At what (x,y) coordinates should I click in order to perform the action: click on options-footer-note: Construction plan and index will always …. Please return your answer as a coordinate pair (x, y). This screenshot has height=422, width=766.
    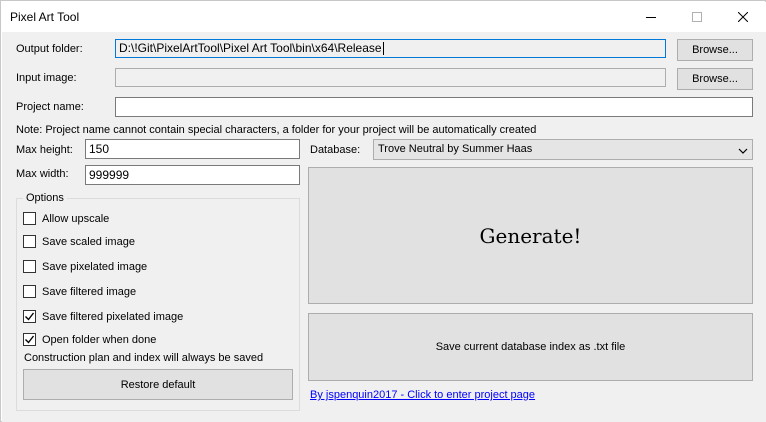
    Looking at the image, I should click on (144, 358).